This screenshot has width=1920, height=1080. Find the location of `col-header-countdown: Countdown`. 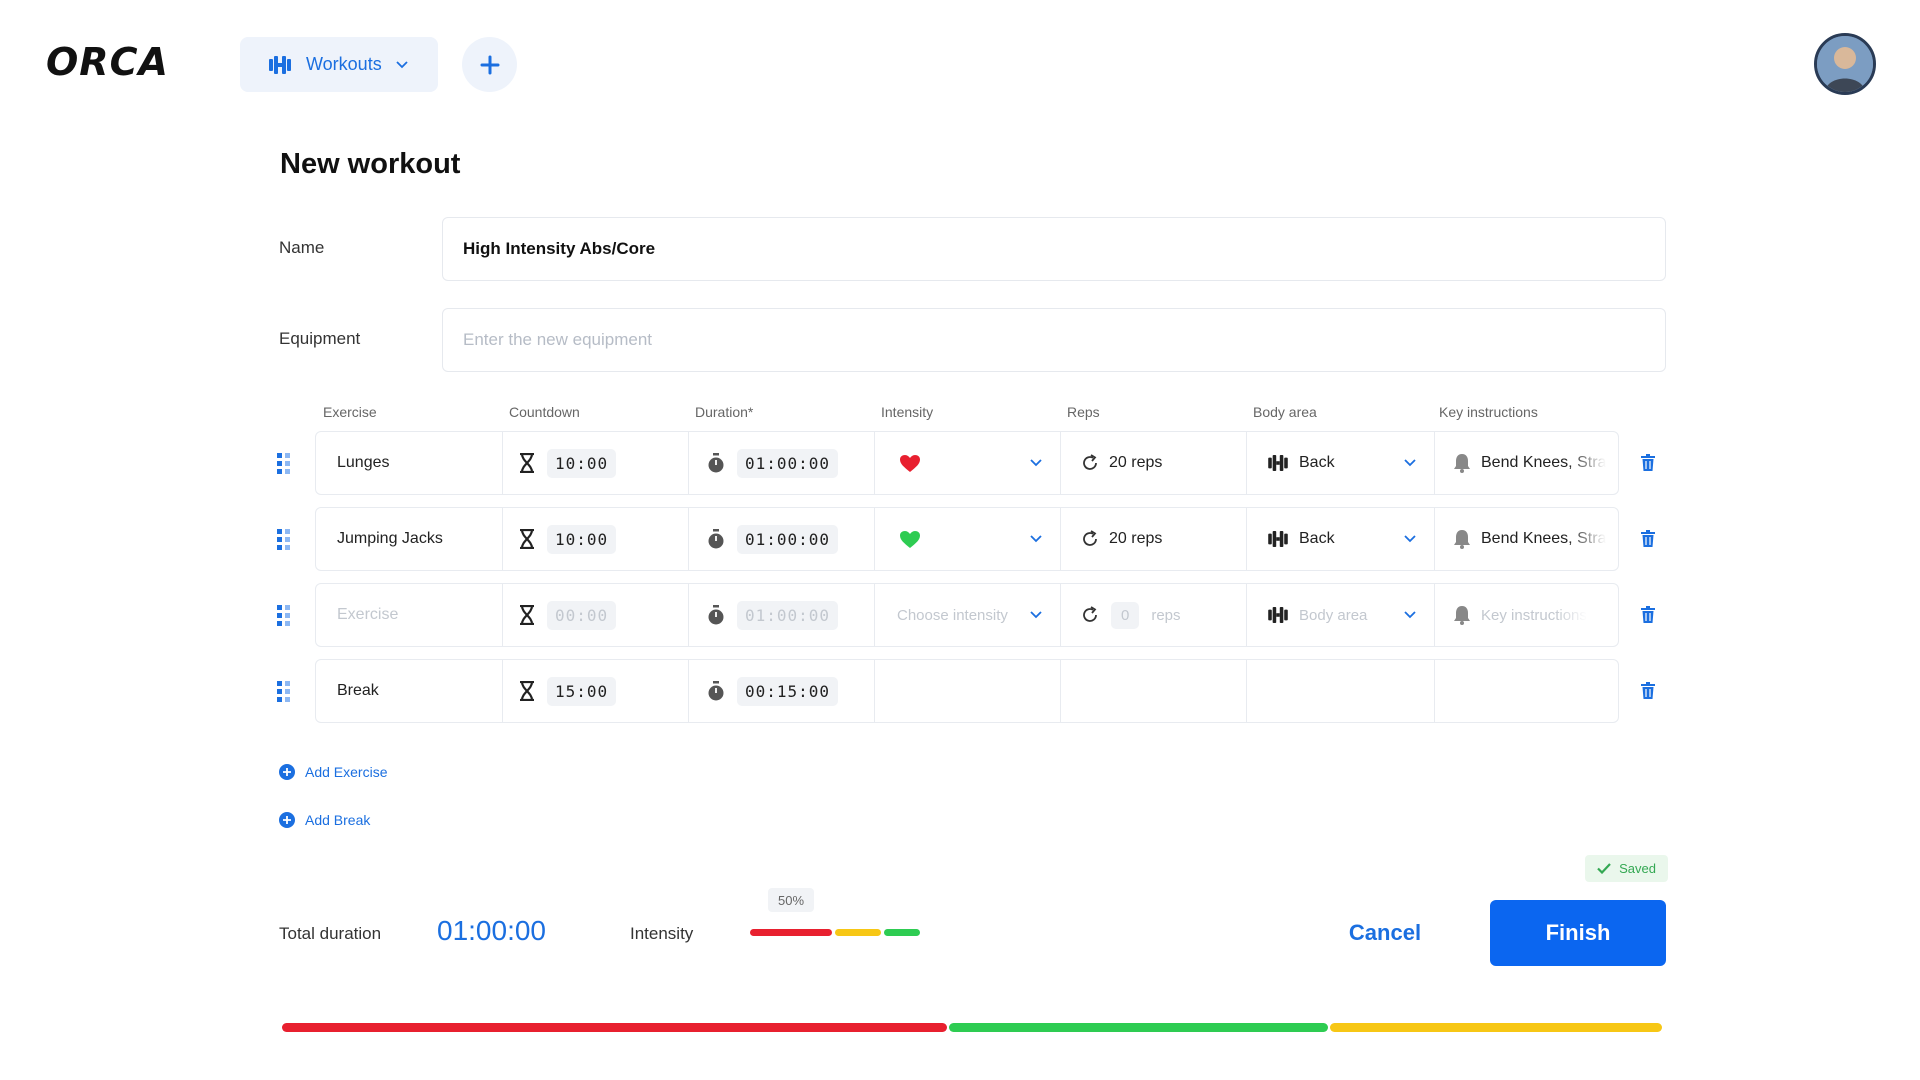

col-header-countdown: Countdown is located at coordinates (544, 412).